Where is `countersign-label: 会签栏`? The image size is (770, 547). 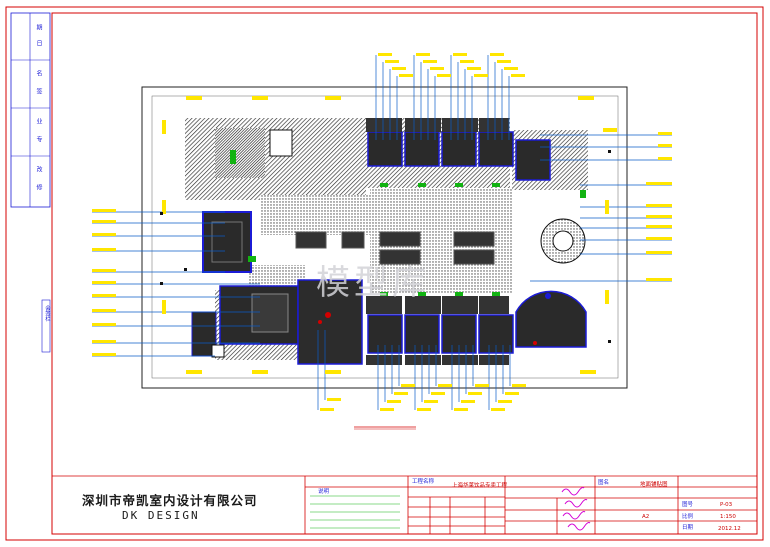
countersign-label: 会签栏 is located at coordinates (47, 313).